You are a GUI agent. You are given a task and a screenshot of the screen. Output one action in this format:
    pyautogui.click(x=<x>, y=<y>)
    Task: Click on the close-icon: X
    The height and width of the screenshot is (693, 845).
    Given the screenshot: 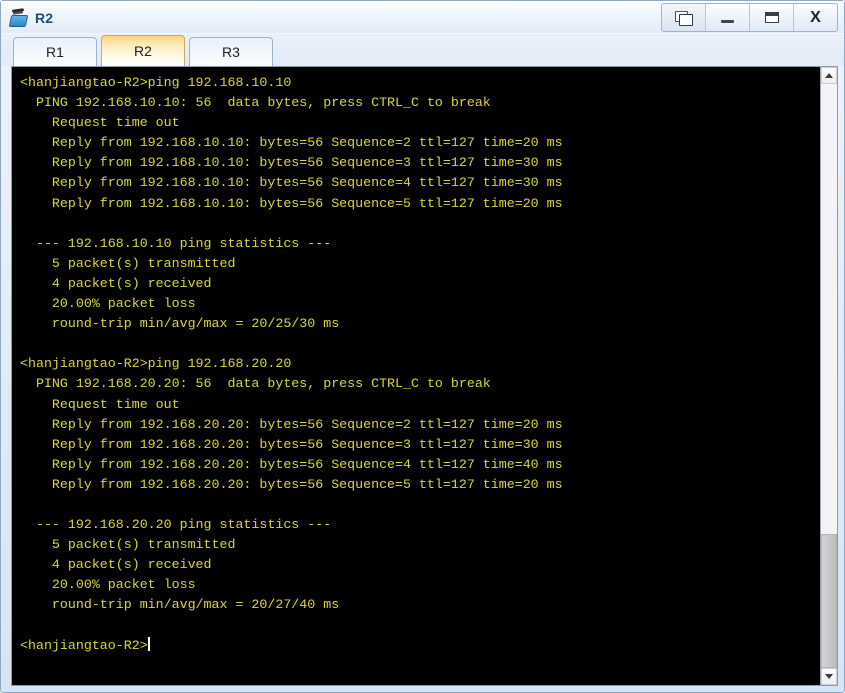 What is the action you would take?
    pyautogui.click(x=815, y=17)
    